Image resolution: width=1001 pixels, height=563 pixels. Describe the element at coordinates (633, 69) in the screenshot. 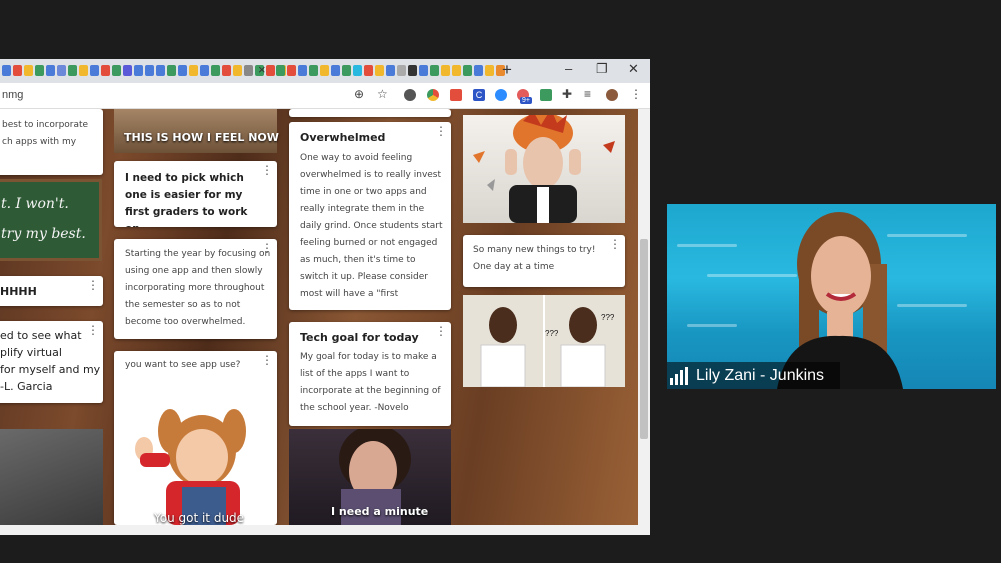

I see `close-window-button: ✕` at that location.